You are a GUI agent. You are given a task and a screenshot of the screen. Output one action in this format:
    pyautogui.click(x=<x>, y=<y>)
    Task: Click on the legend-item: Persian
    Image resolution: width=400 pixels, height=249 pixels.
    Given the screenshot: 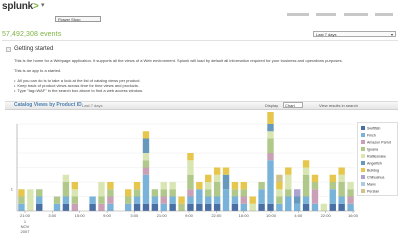 What is the action you would take?
    pyautogui.click(x=370, y=191)
    